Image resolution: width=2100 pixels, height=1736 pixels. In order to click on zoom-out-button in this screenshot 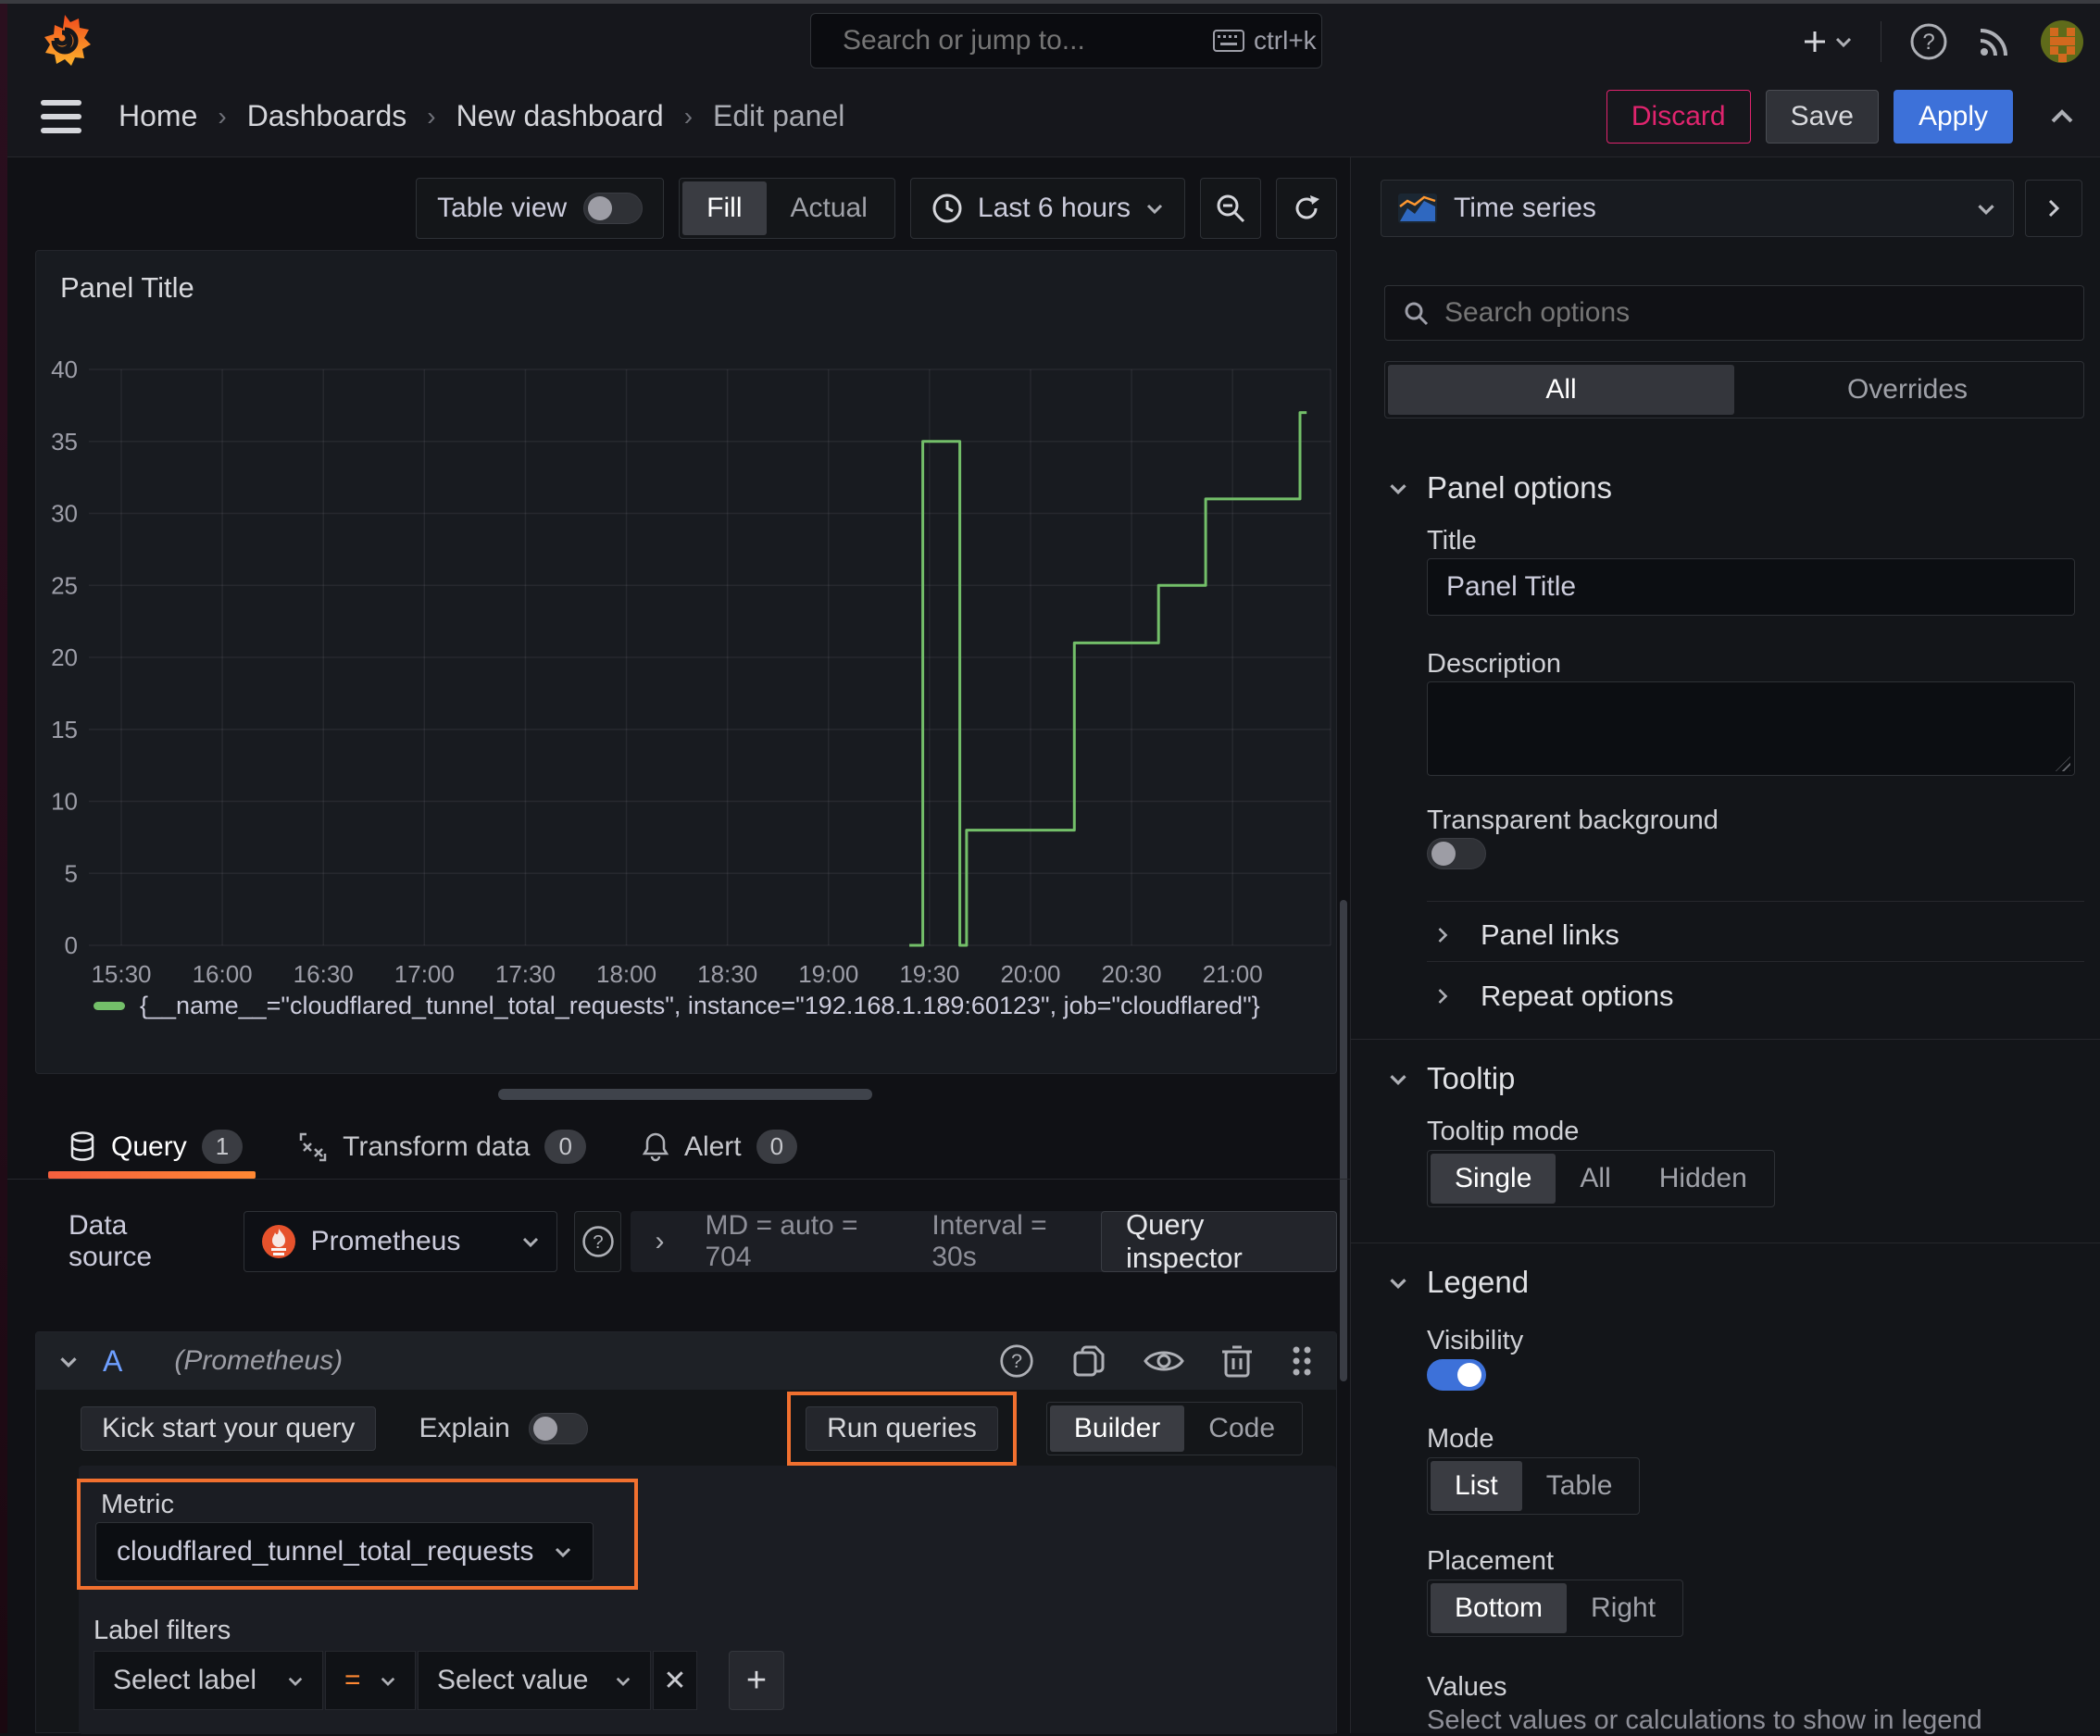, I will do `click(1230, 208)`.